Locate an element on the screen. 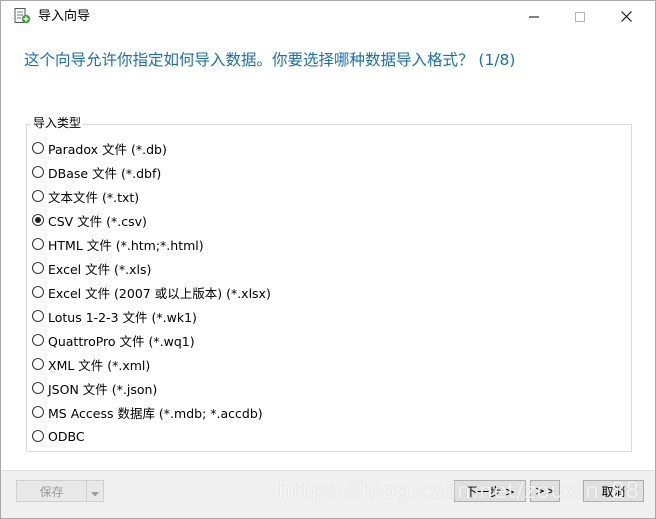 Image resolution: width=656 pixels, height=519 pixels. radio-option-dbase: DBase 文件 (*.dbf) is located at coordinates (151, 172).